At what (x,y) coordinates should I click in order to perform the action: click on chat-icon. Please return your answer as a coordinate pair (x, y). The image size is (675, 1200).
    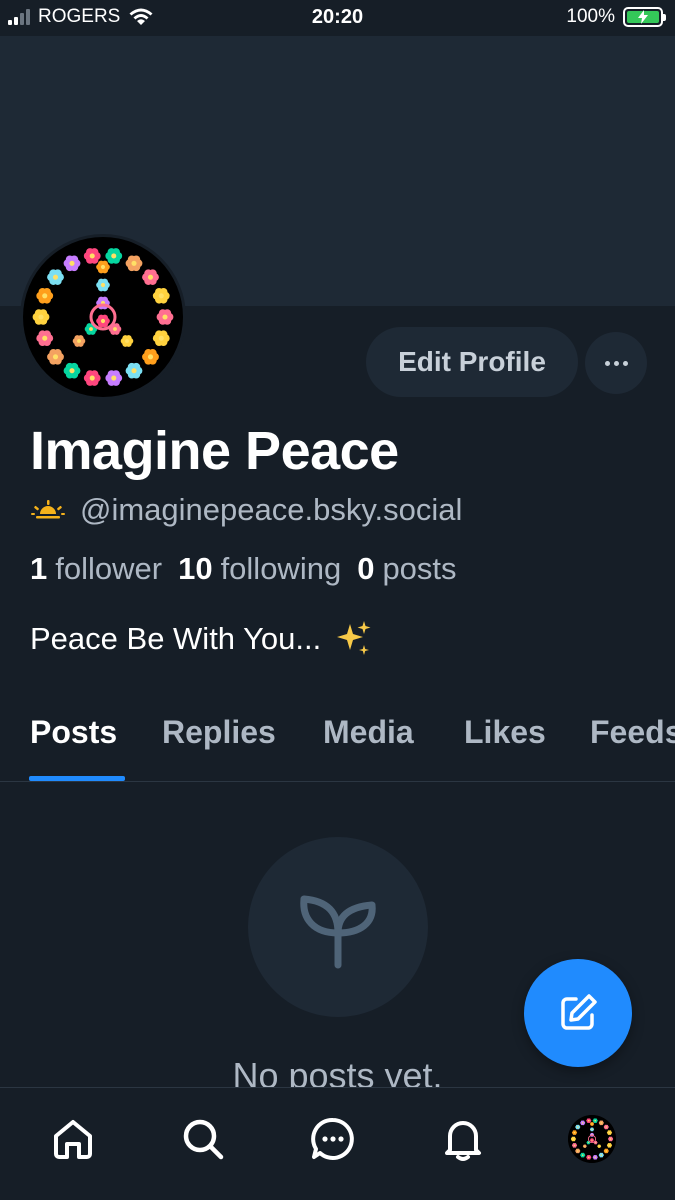
    Looking at the image, I should click on (332, 1139).